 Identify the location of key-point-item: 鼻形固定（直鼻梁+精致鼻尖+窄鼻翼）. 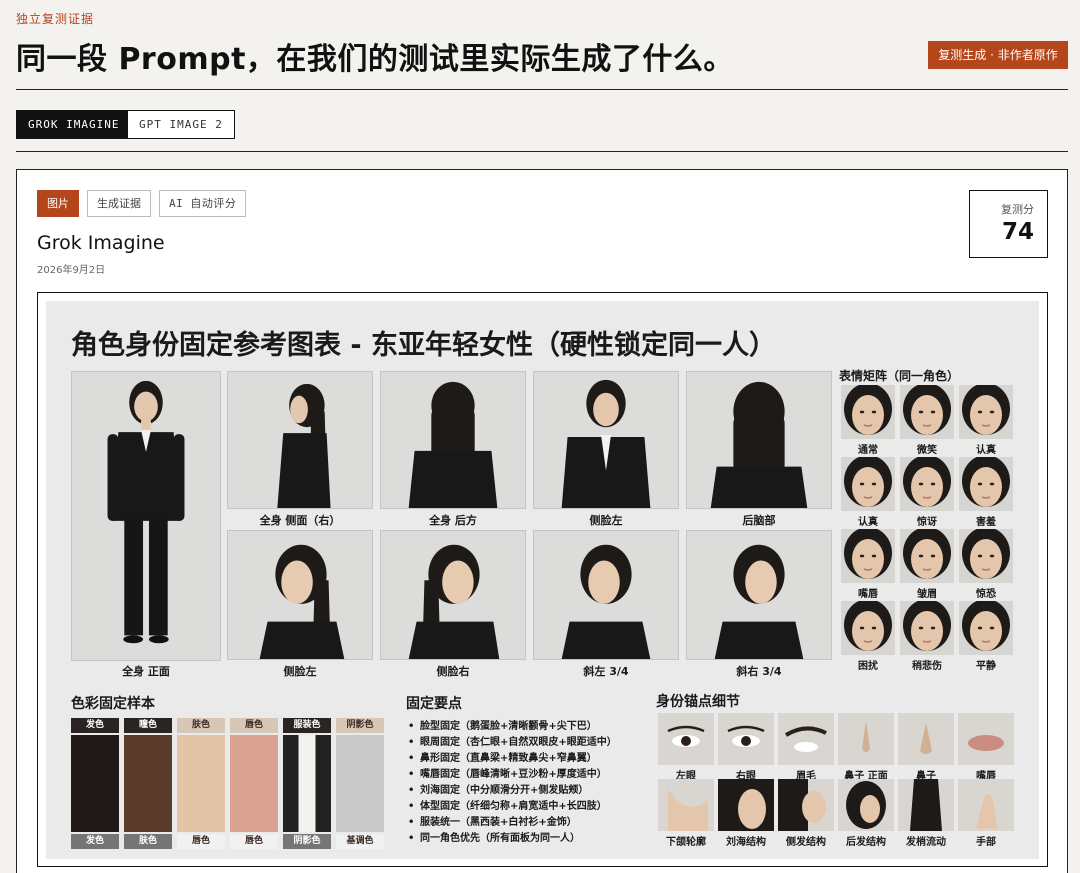
(512, 759).